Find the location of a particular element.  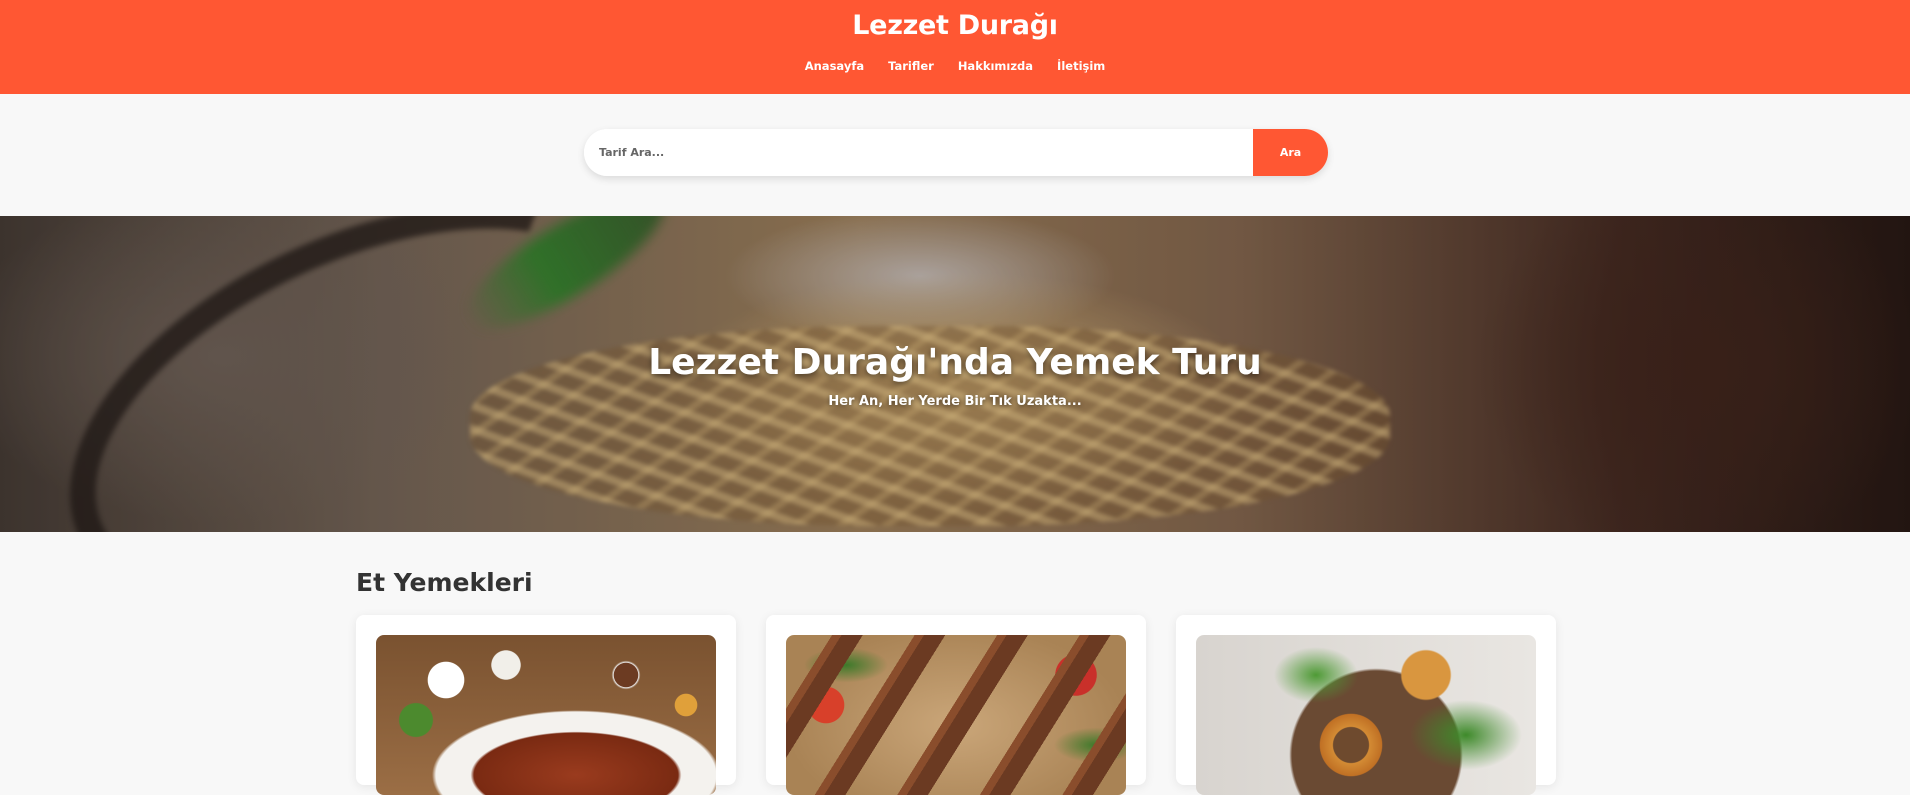

search-button: Ara is located at coordinates (1290, 152).